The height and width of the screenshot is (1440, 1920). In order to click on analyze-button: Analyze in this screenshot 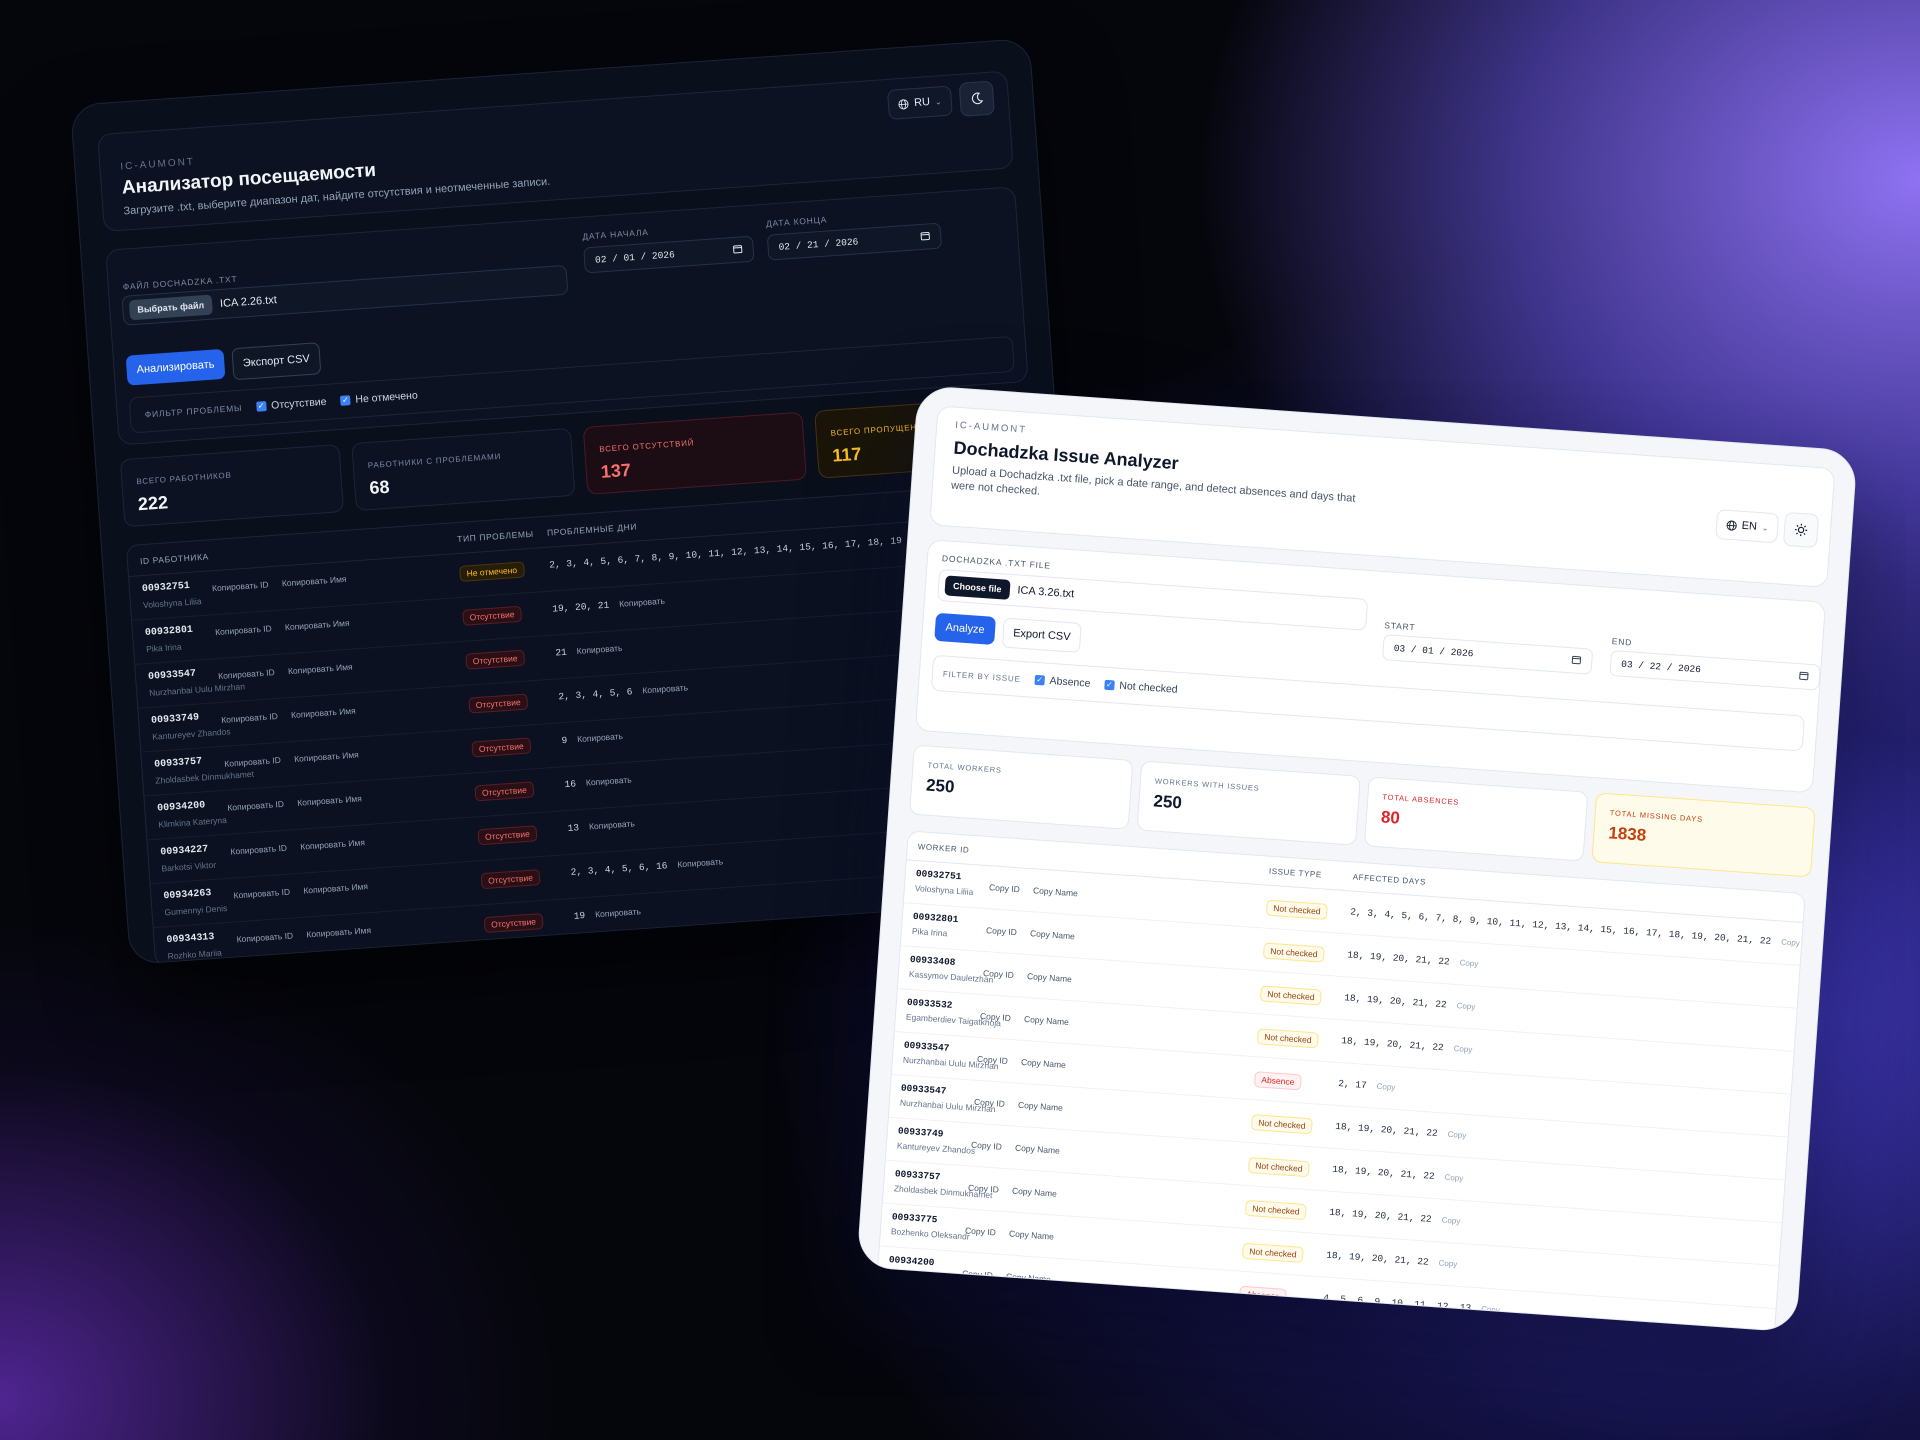, I will do `click(965, 628)`.